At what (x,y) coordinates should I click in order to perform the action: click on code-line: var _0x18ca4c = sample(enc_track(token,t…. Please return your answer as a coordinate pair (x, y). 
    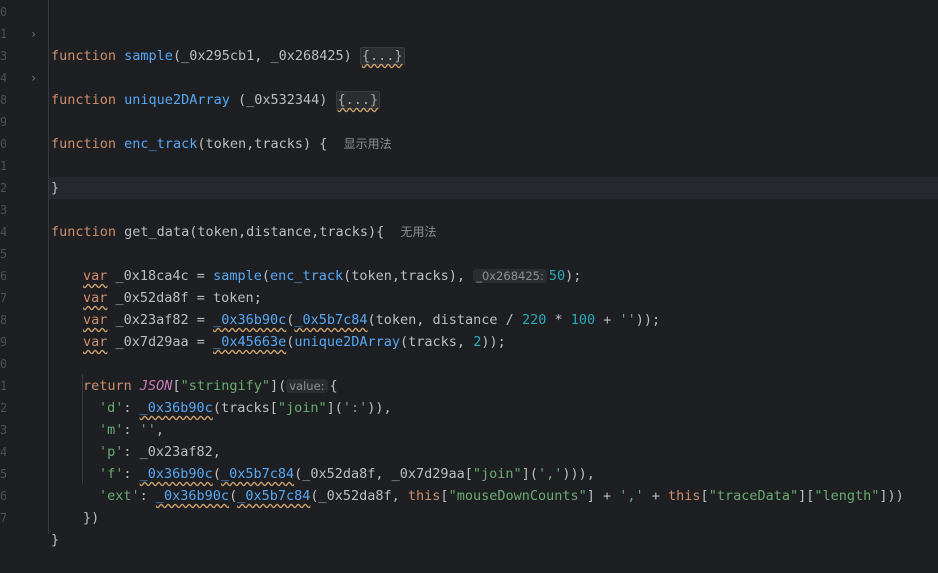
    Looking at the image, I should click on (332, 276).